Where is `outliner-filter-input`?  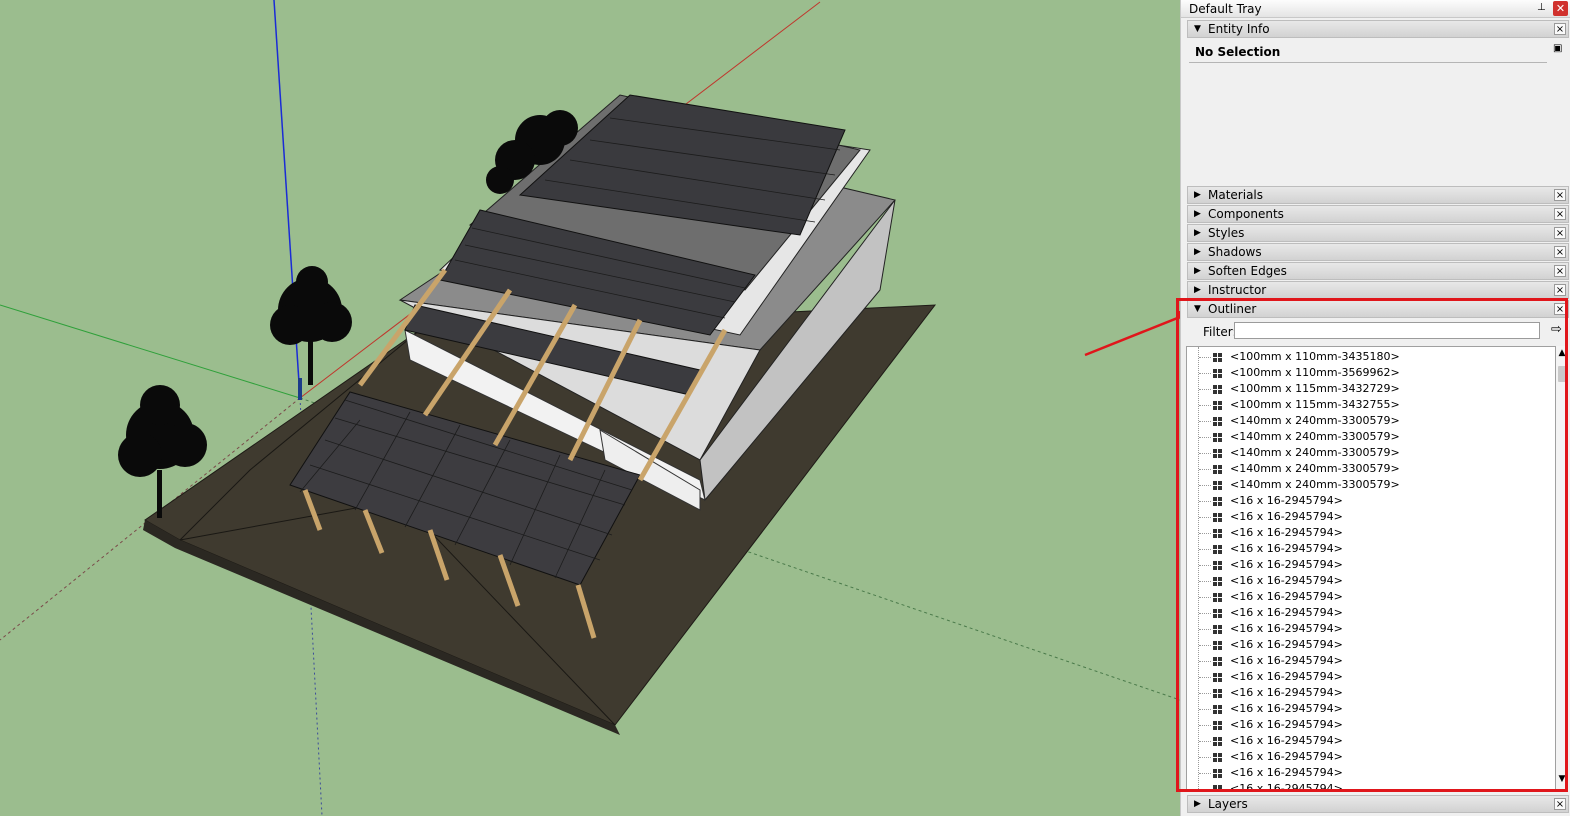
outliner-filter-input is located at coordinates (1387, 330).